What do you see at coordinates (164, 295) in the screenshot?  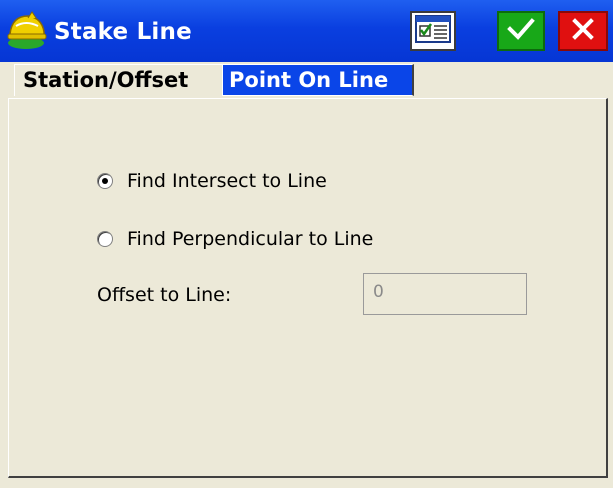 I see `offset-to-line-label: Offset to Line:` at bounding box center [164, 295].